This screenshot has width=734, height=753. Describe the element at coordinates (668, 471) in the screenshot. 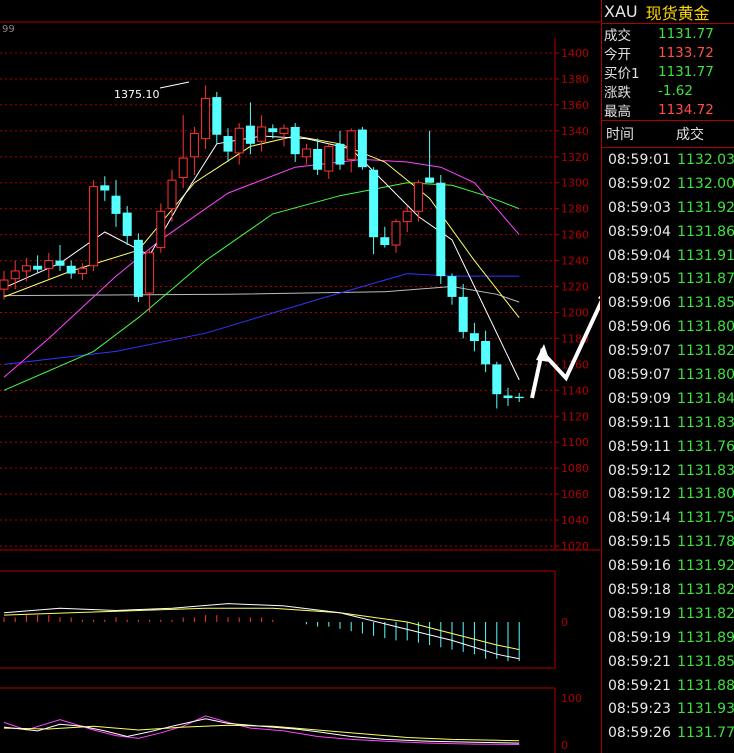

I see `tick-row: 08:59:12 1131.83` at that location.